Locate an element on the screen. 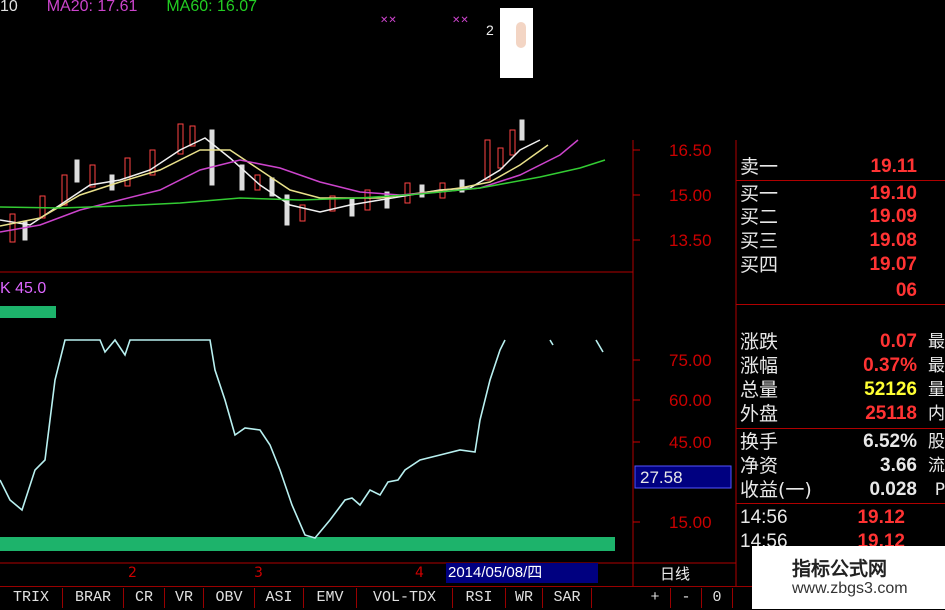 This screenshot has width=945, height=610. tab-vr: VR is located at coordinates (184, 598).